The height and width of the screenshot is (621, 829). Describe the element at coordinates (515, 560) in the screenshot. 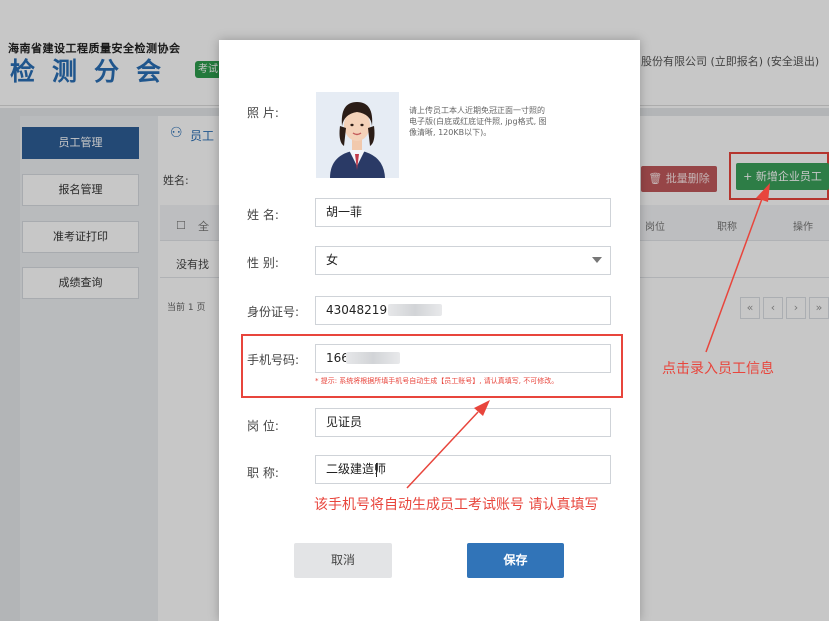

I see `save-button: 保存` at that location.